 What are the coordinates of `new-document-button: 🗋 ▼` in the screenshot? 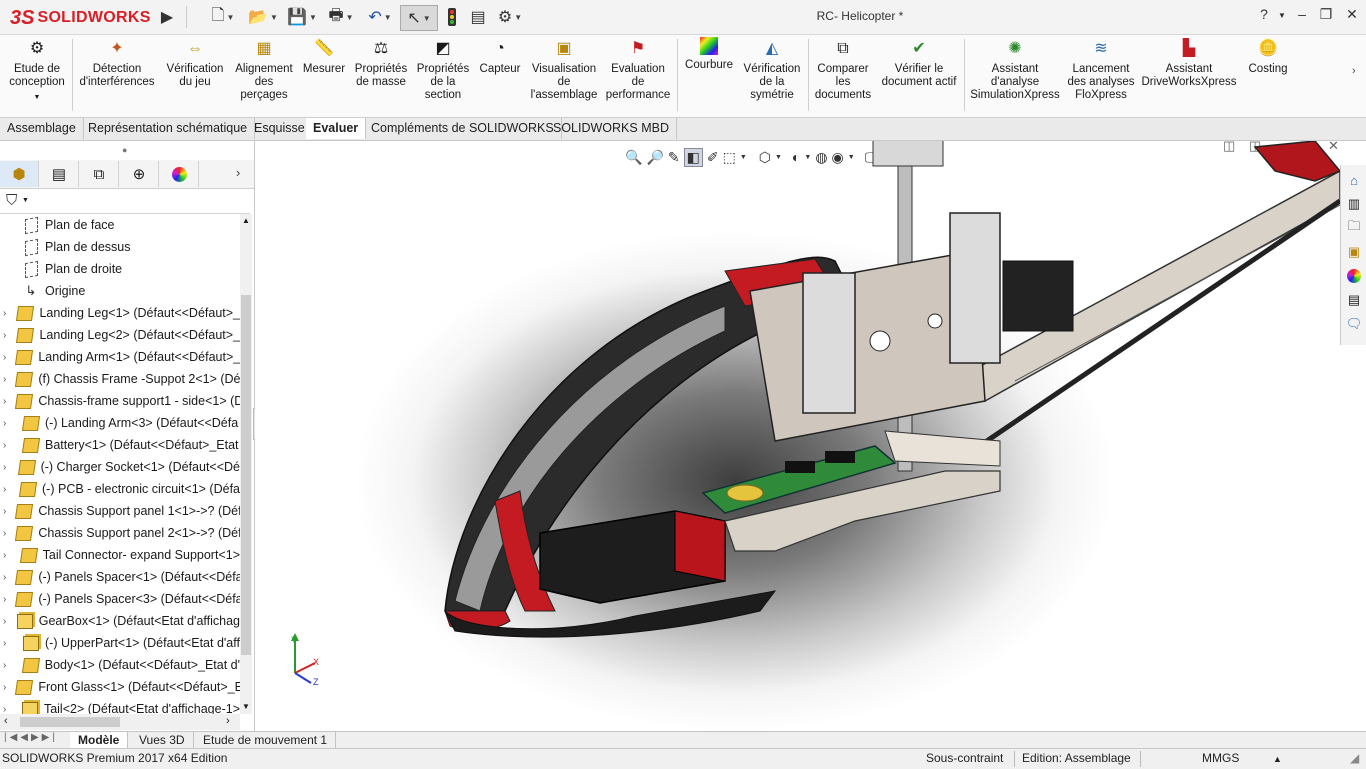 It's located at (223, 17).